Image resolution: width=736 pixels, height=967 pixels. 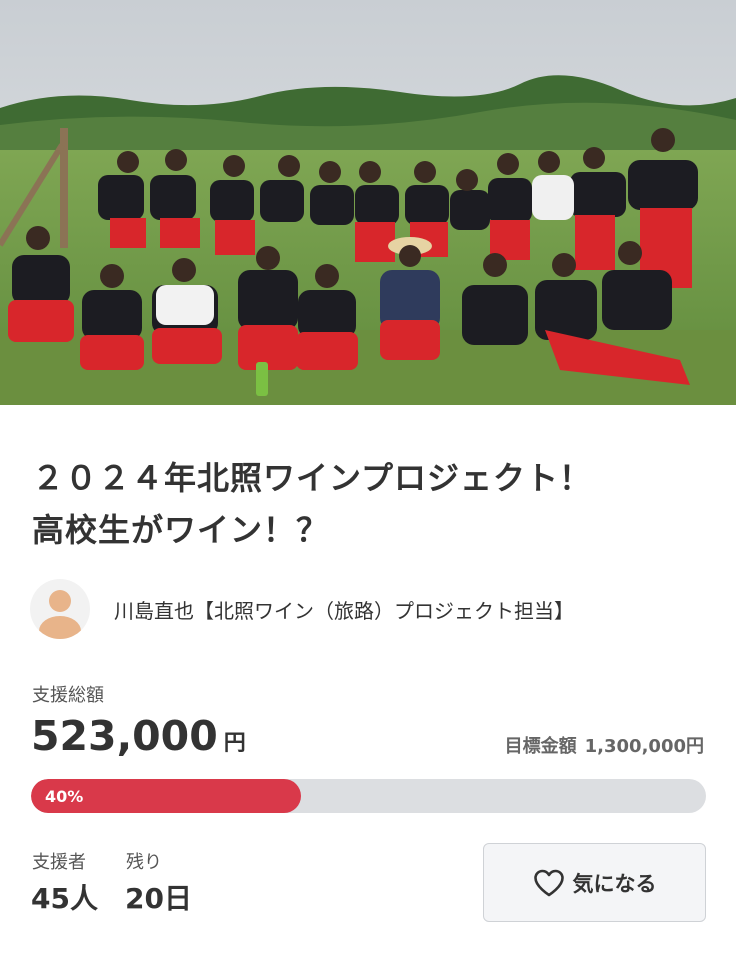 What do you see at coordinates (234, 743) in the screenshot?
I see `currency-unit: 円` at bounding box center [234, 743].